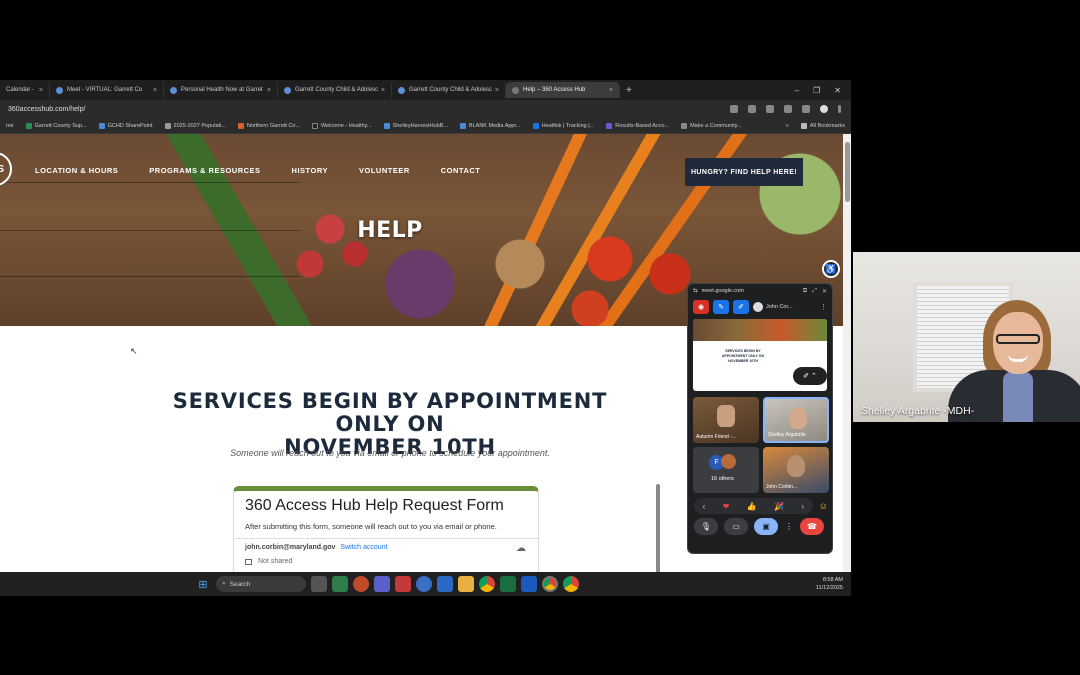 Image resolution: width=1080 pixels, height=675 pixels. Describe the element at coordinates (823, 125) in the screenshot. I see `all-bookmarks-button: All Bookmarks` at that location.